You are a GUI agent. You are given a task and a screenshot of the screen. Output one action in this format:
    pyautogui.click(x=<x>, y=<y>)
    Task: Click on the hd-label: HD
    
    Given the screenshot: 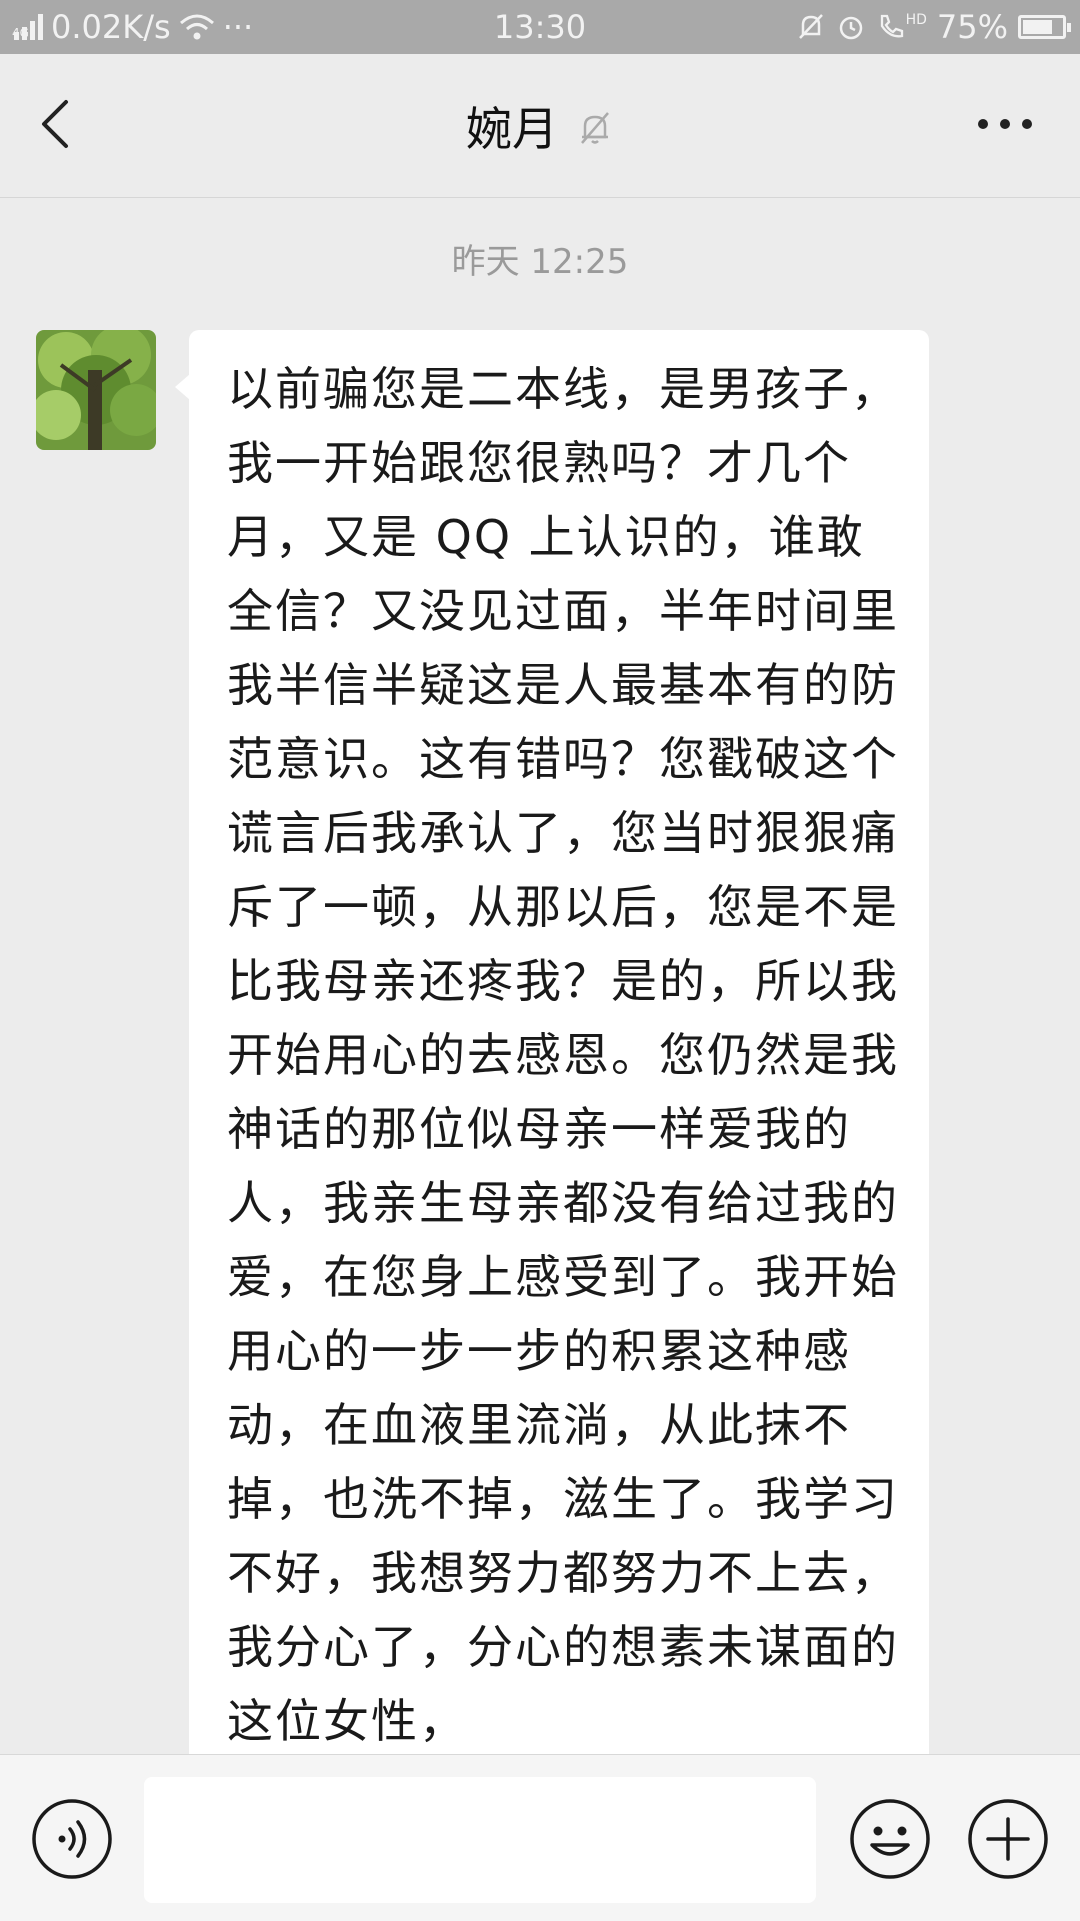 What is the action you would take?
    pyautogui.click(x=916, y=20)
    